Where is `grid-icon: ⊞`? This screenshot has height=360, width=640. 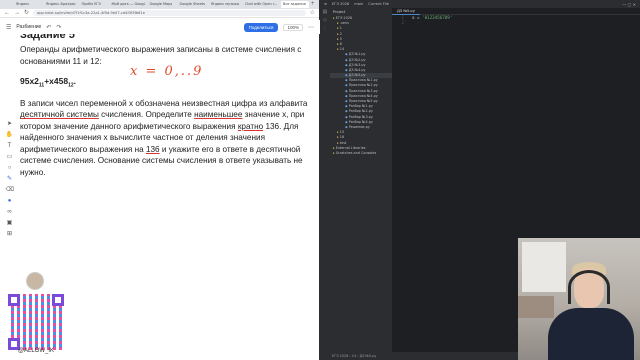 grid-icon: ⊞ is located at coordinates (10, 234).